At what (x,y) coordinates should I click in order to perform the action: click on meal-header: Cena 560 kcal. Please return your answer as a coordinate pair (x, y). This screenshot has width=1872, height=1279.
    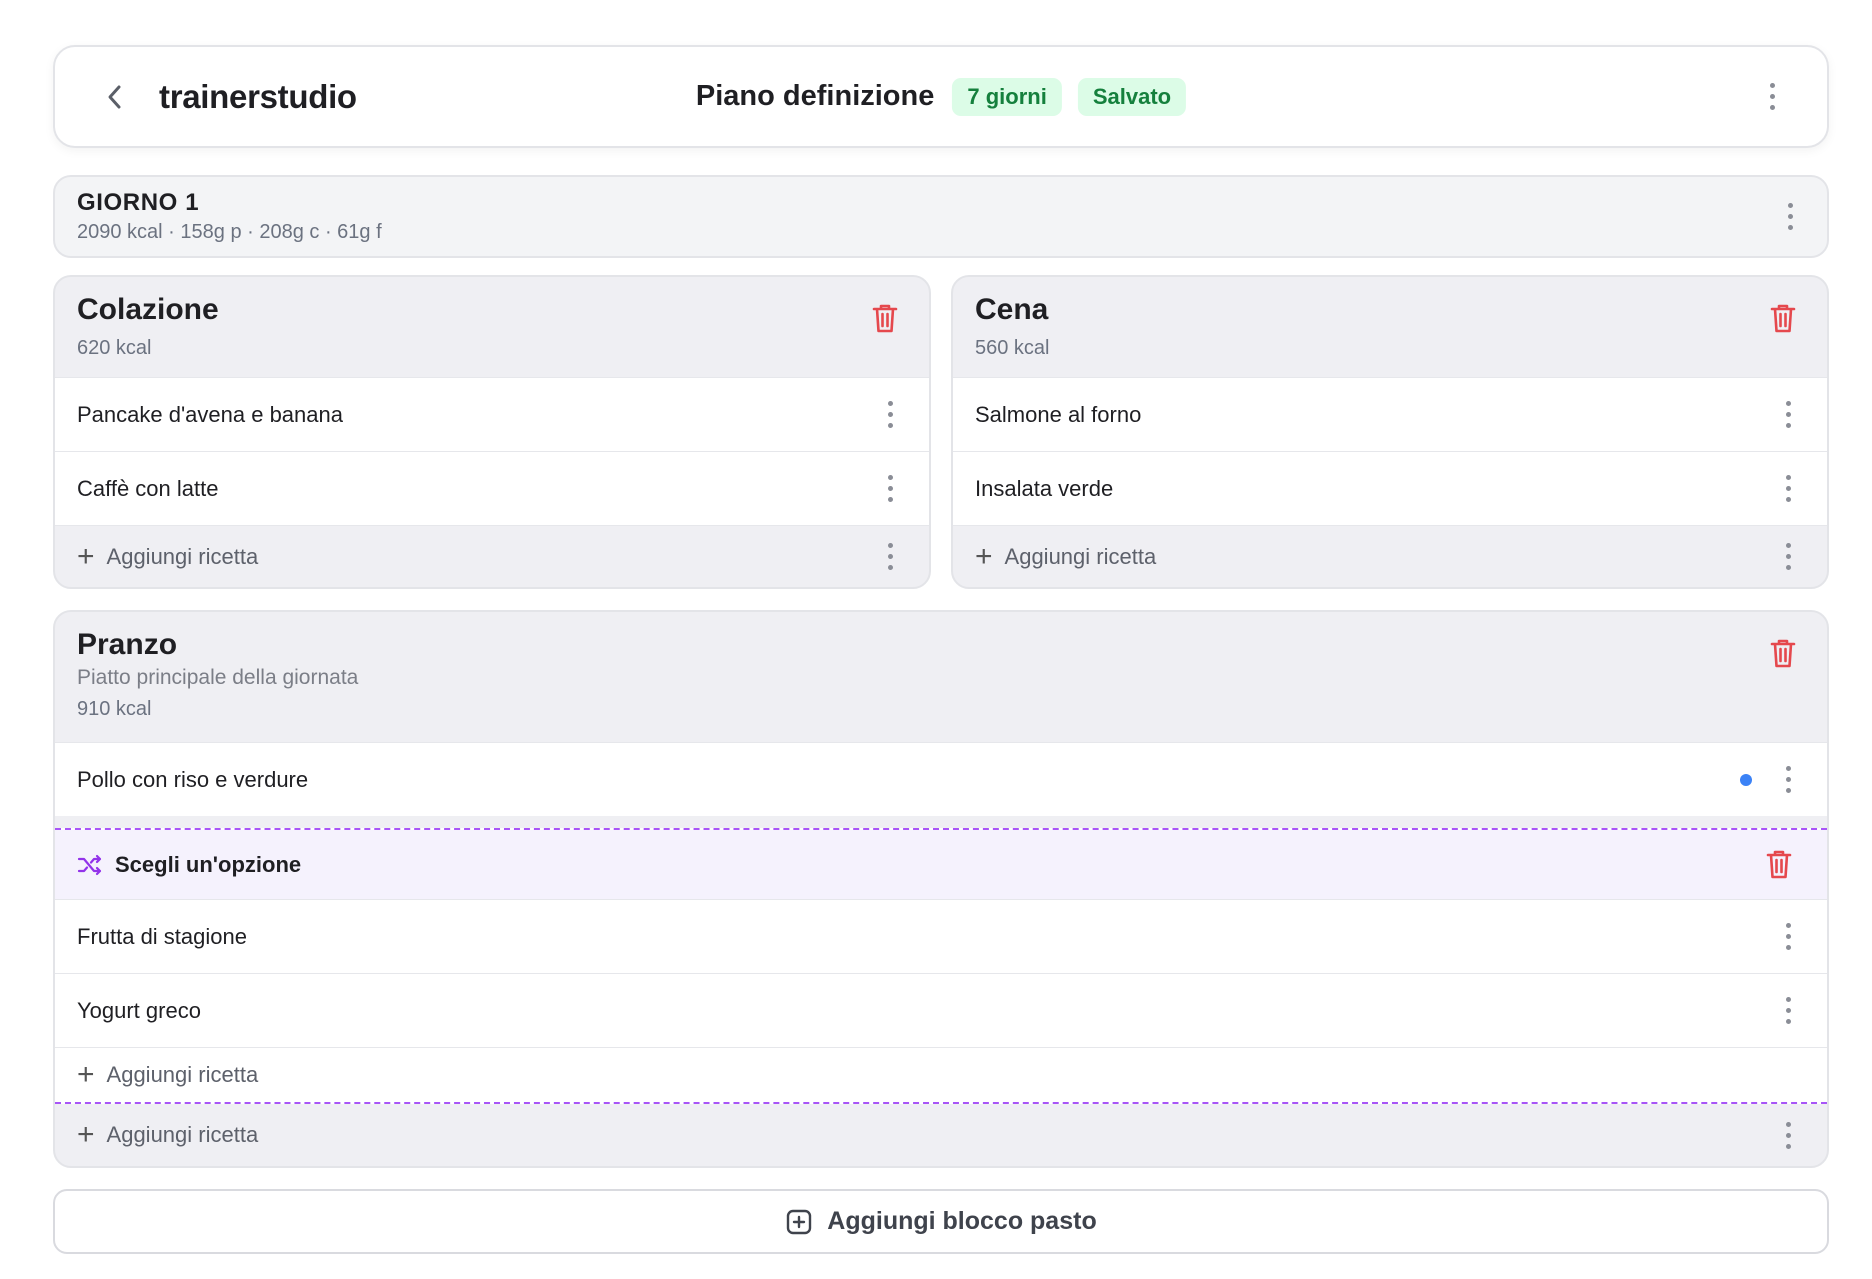
    Looking at the image, I should click on (1390, 327).